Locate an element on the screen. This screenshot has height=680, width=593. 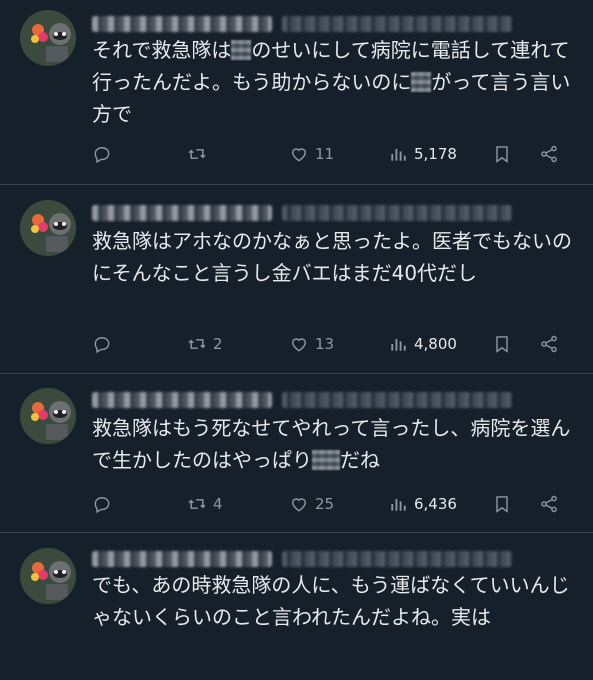
action-bar: 4 25 6,436 is located at coordinates (332, 504).